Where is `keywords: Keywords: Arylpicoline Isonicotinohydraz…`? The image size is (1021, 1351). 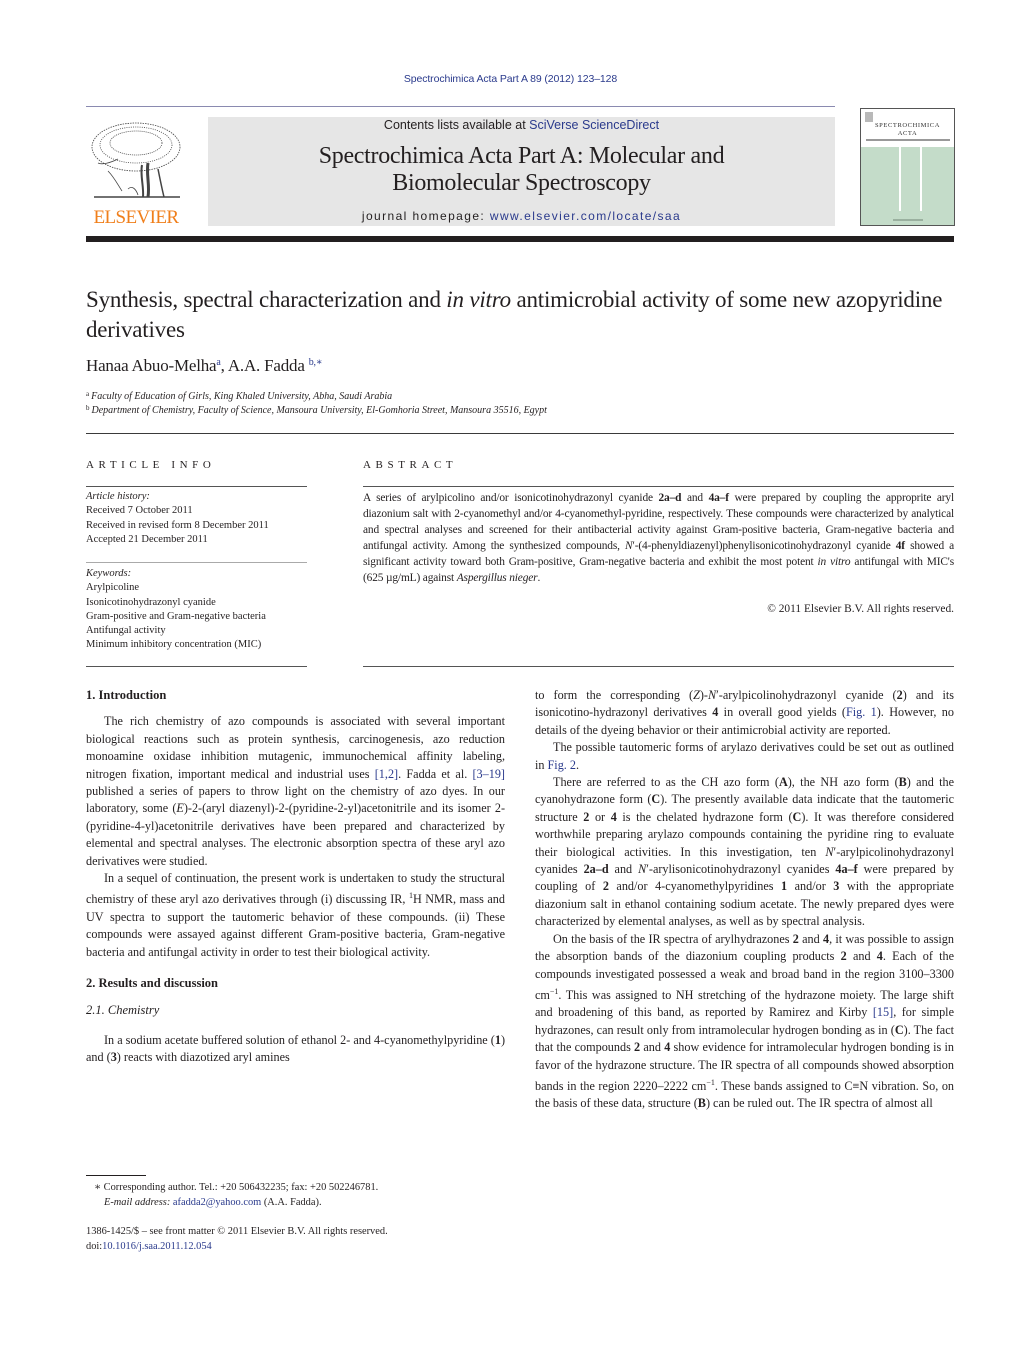 keywords: Keywords: Arylpicoline Isonicotinohydraz… is located at coordinates (196, 610).